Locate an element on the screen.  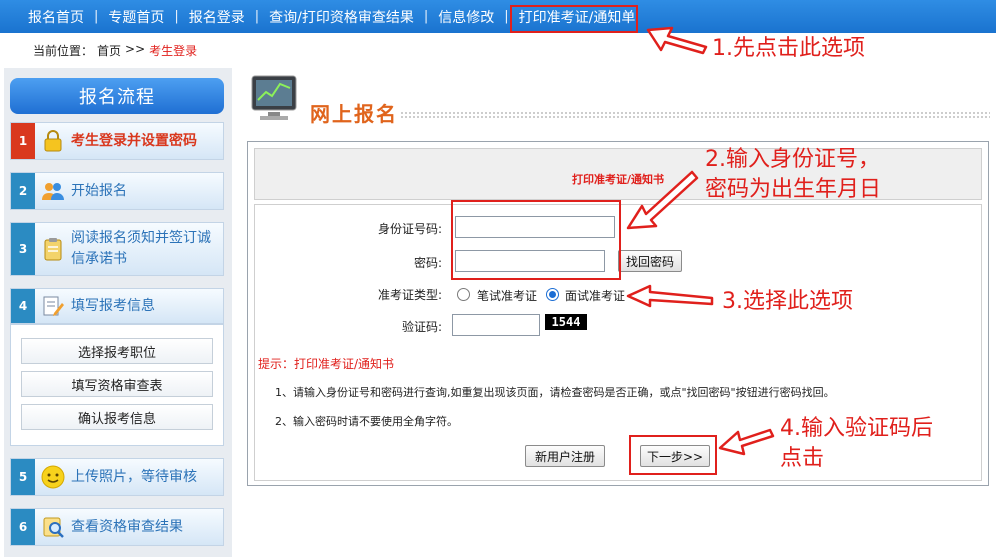
sidebar-step-upload-photo: 5 上传照片，等待审核 is located at coordinates (117, 477).